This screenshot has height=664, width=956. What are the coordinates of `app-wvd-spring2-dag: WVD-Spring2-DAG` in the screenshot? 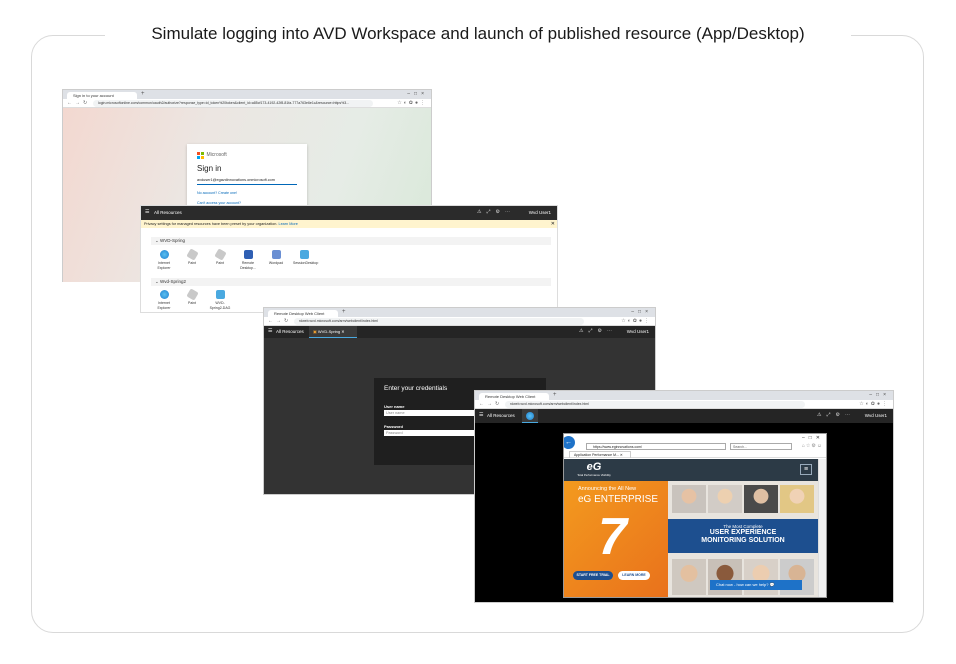 It's located at (220, 300).